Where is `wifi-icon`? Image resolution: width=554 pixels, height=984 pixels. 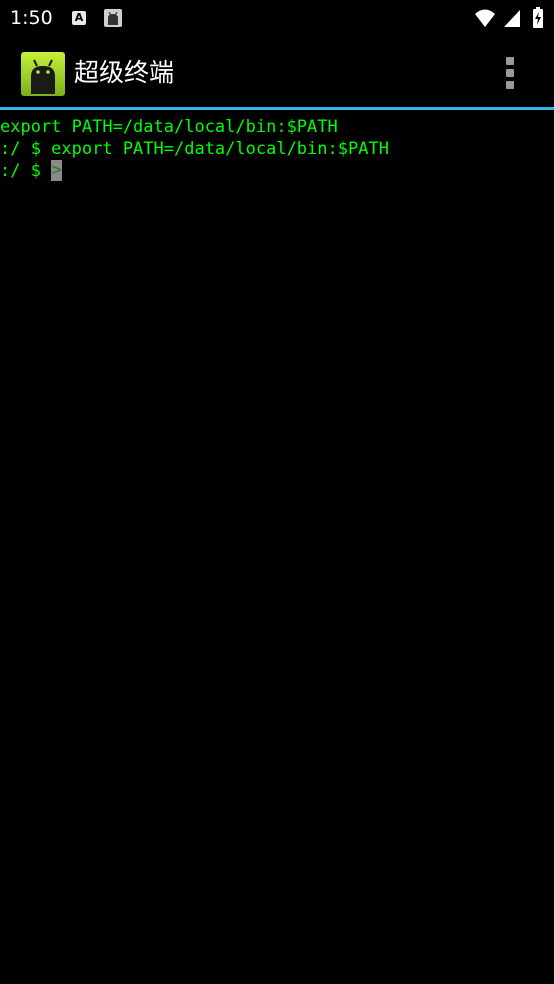
wifi-icon is located at coordinates (485, 20).